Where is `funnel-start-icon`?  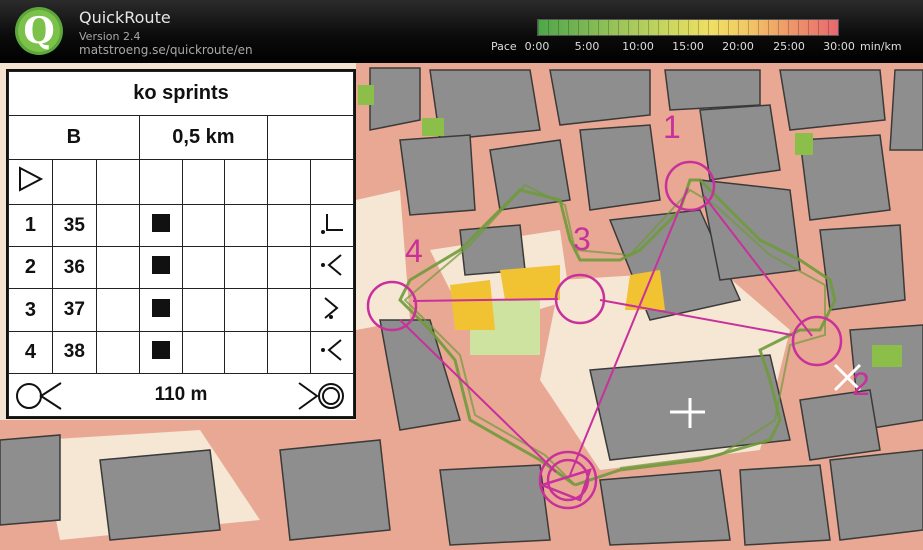
funnel-start-icon is located at coordinates (39, 396).